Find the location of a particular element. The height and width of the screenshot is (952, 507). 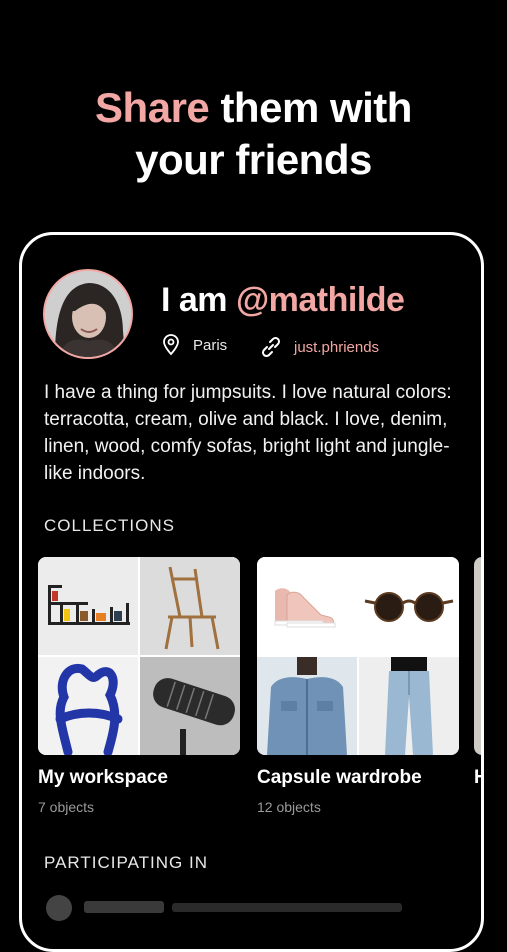

location: Paris is located at coordinates (194, 345).